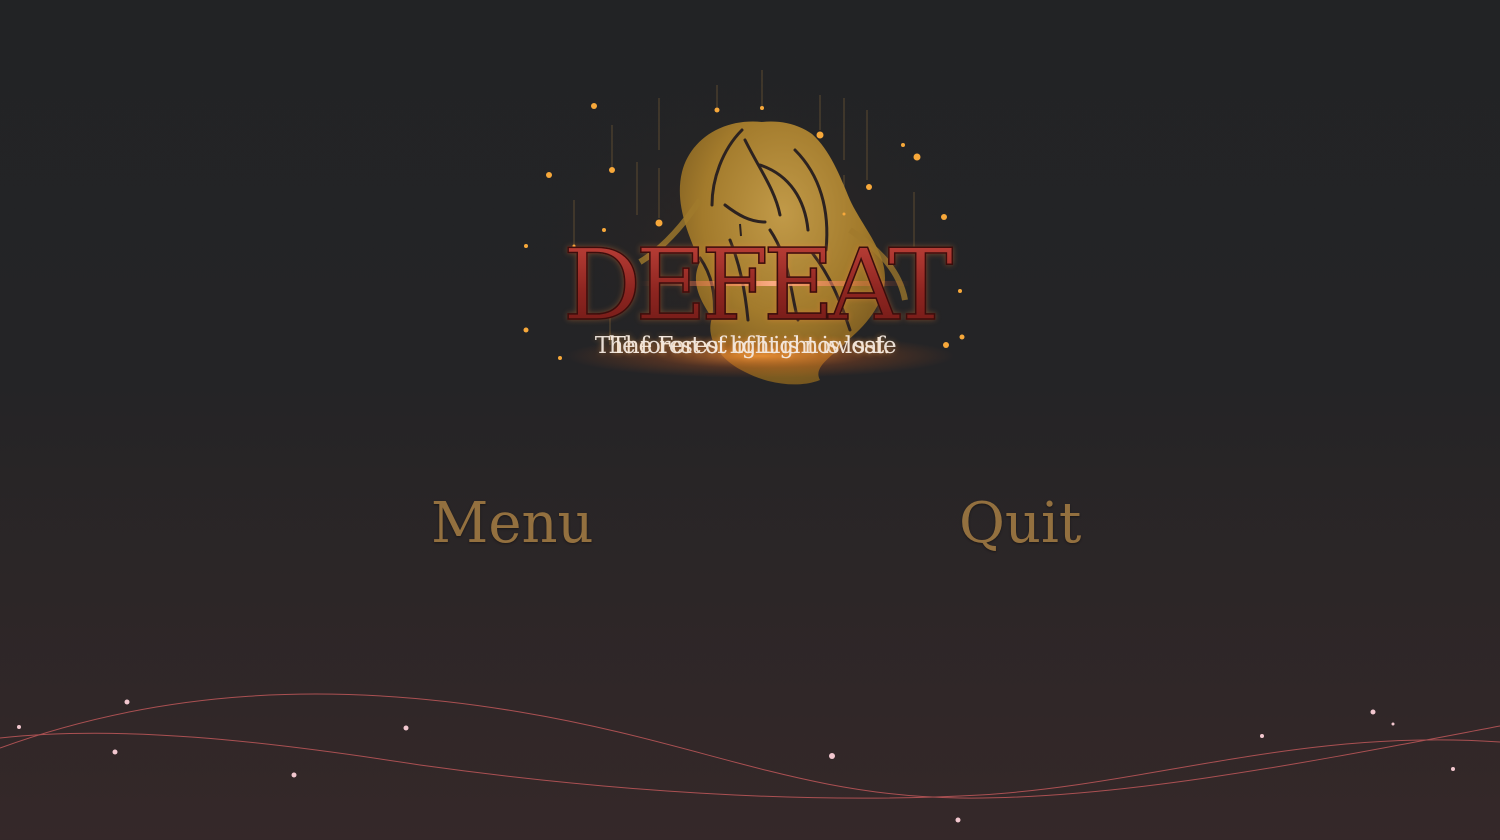 The image size is (1500, 840). I want to click on defeat-title: DEFEAT, so click(750, 286).